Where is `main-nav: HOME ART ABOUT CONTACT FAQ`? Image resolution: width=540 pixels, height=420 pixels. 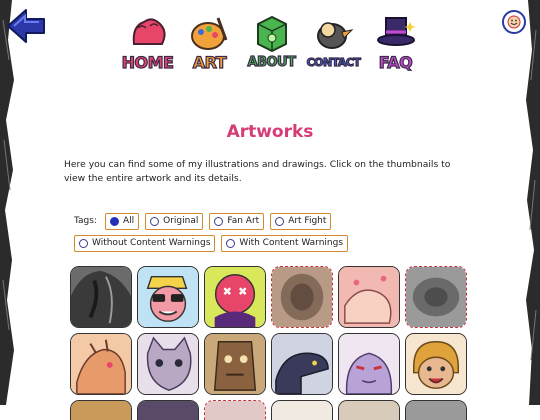
main-nav: HOME ART ABOUT CONTACT FAQ is located at coordinates (271, 46).